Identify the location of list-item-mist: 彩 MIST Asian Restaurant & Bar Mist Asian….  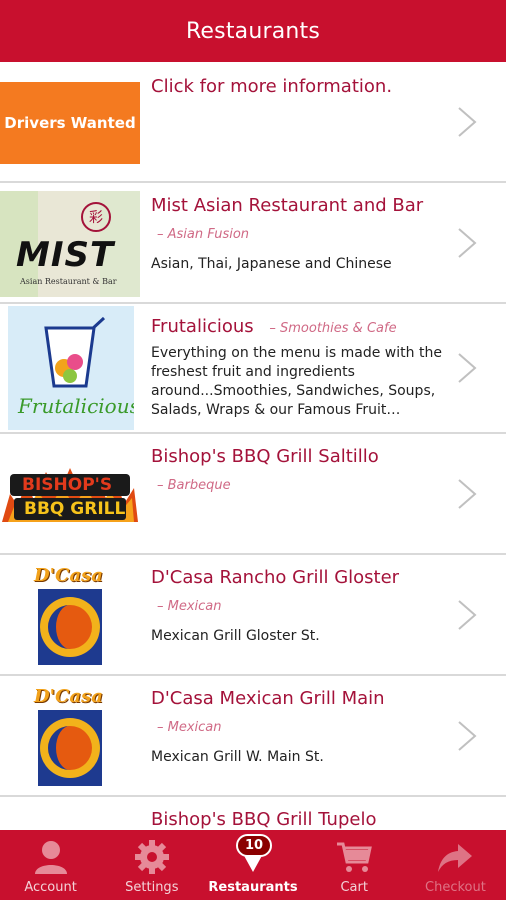
(253, 243).